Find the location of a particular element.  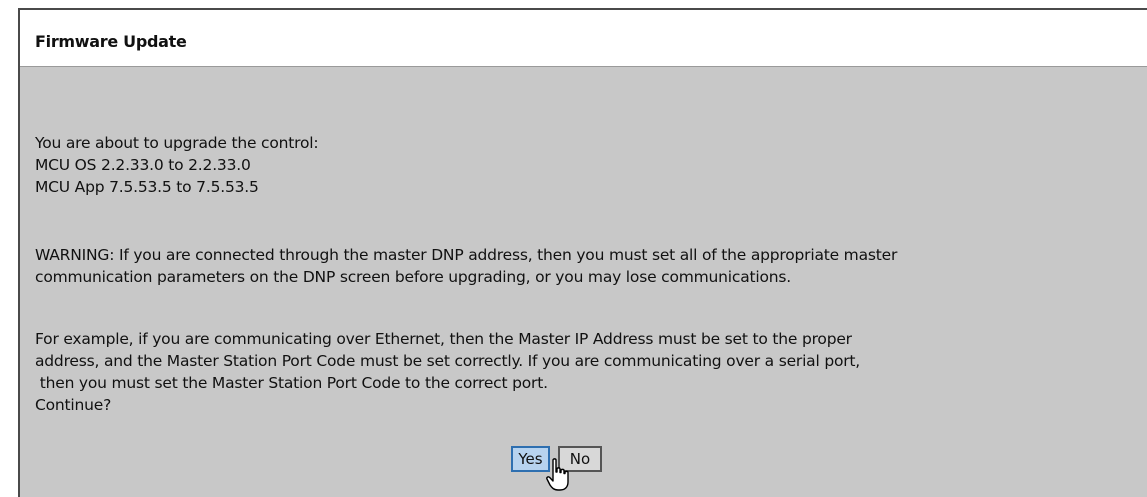

mcu-app-version-line: MCU App 7.5.53.5 to 7.5.53.5 is located at coordinates (147, 187).